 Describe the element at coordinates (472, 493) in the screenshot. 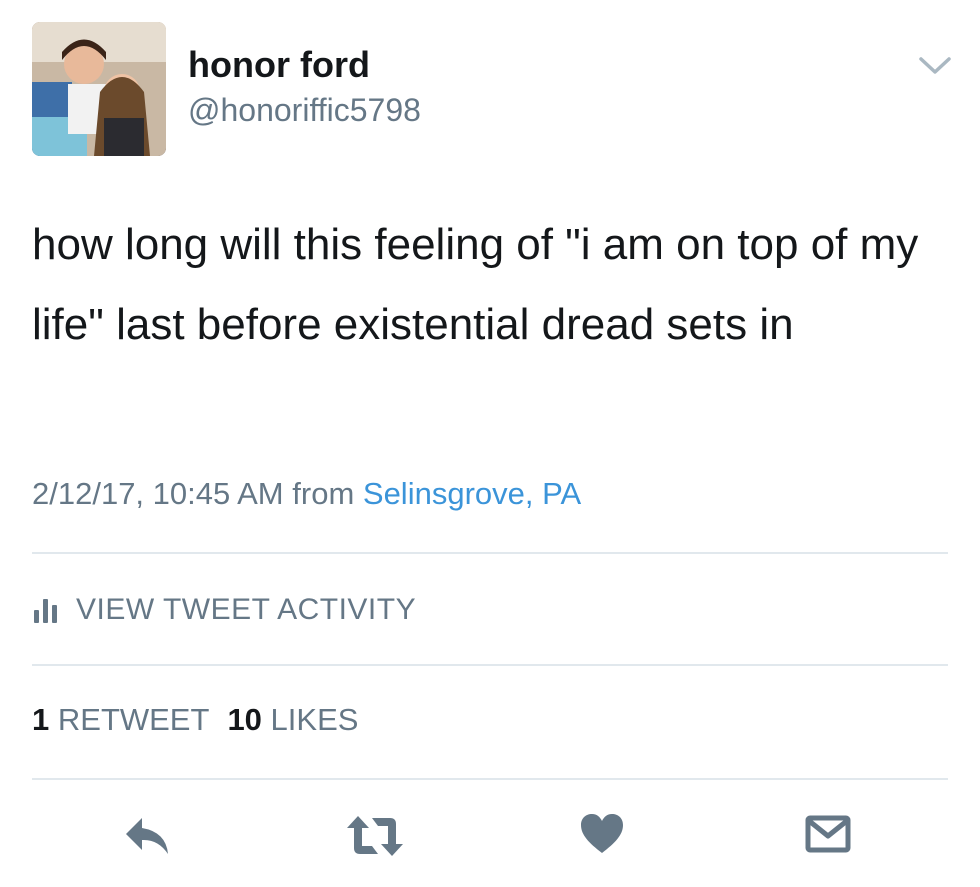

I see `tweet-location: Selinsgrove, PA` at that location.